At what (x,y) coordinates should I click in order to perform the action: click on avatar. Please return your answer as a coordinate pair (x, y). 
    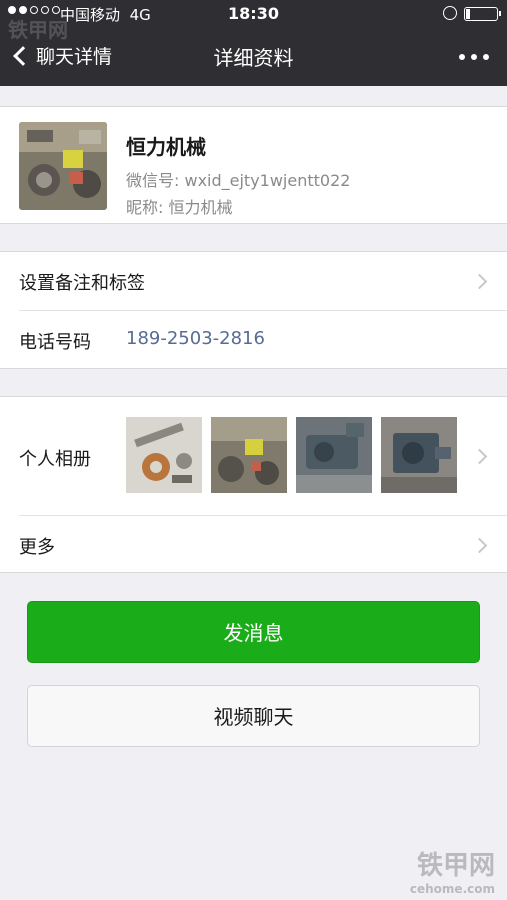
    Looking at the image, I should click on (63, 166).